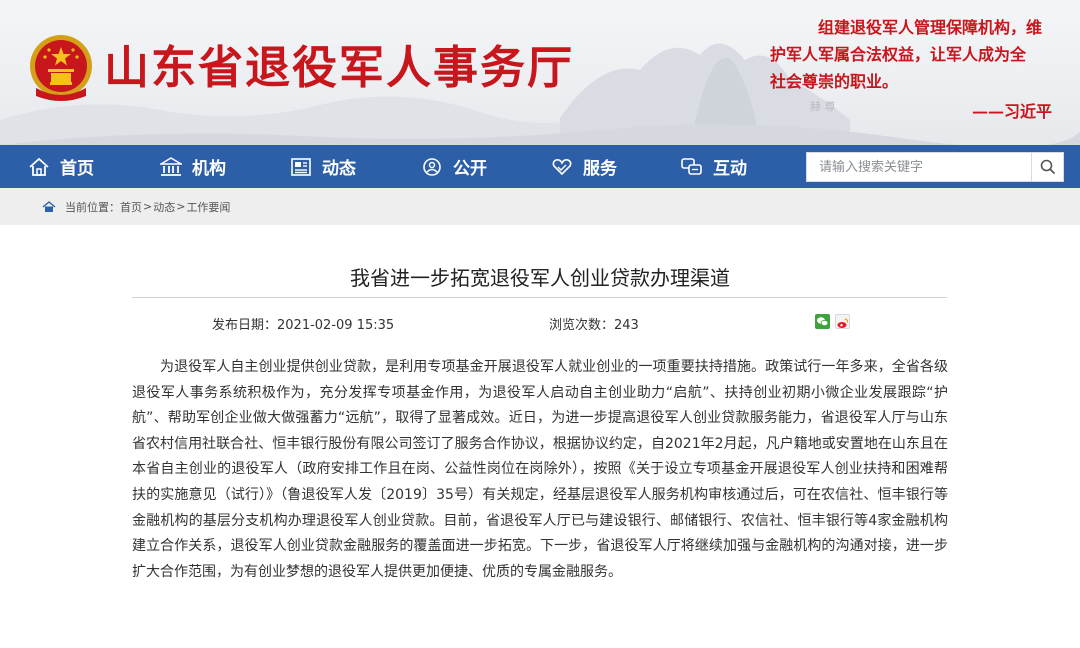 The image size is (1080, 648). What do you see at coordinates (539, 297) in the screenshot?
I see `title-divider` at bounding box center [539, 297].